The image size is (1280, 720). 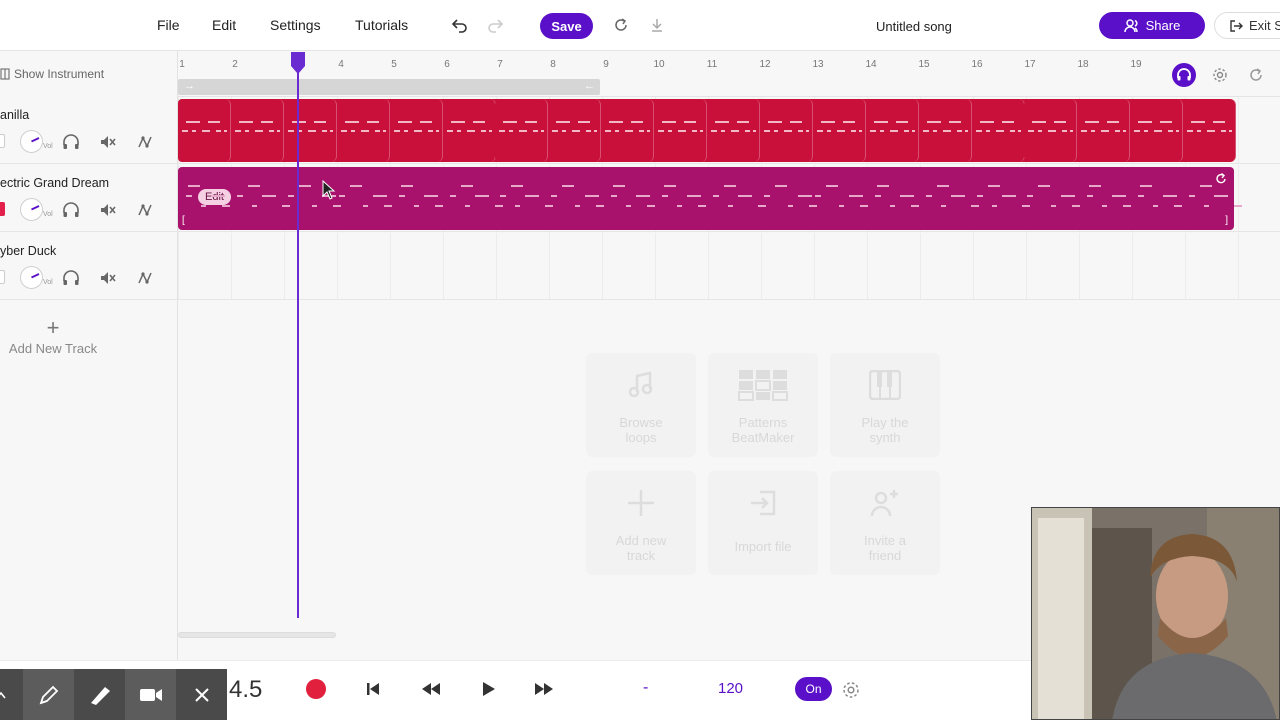 I want to click on track-lane: Edit [ ], so click(x=729, y=198).